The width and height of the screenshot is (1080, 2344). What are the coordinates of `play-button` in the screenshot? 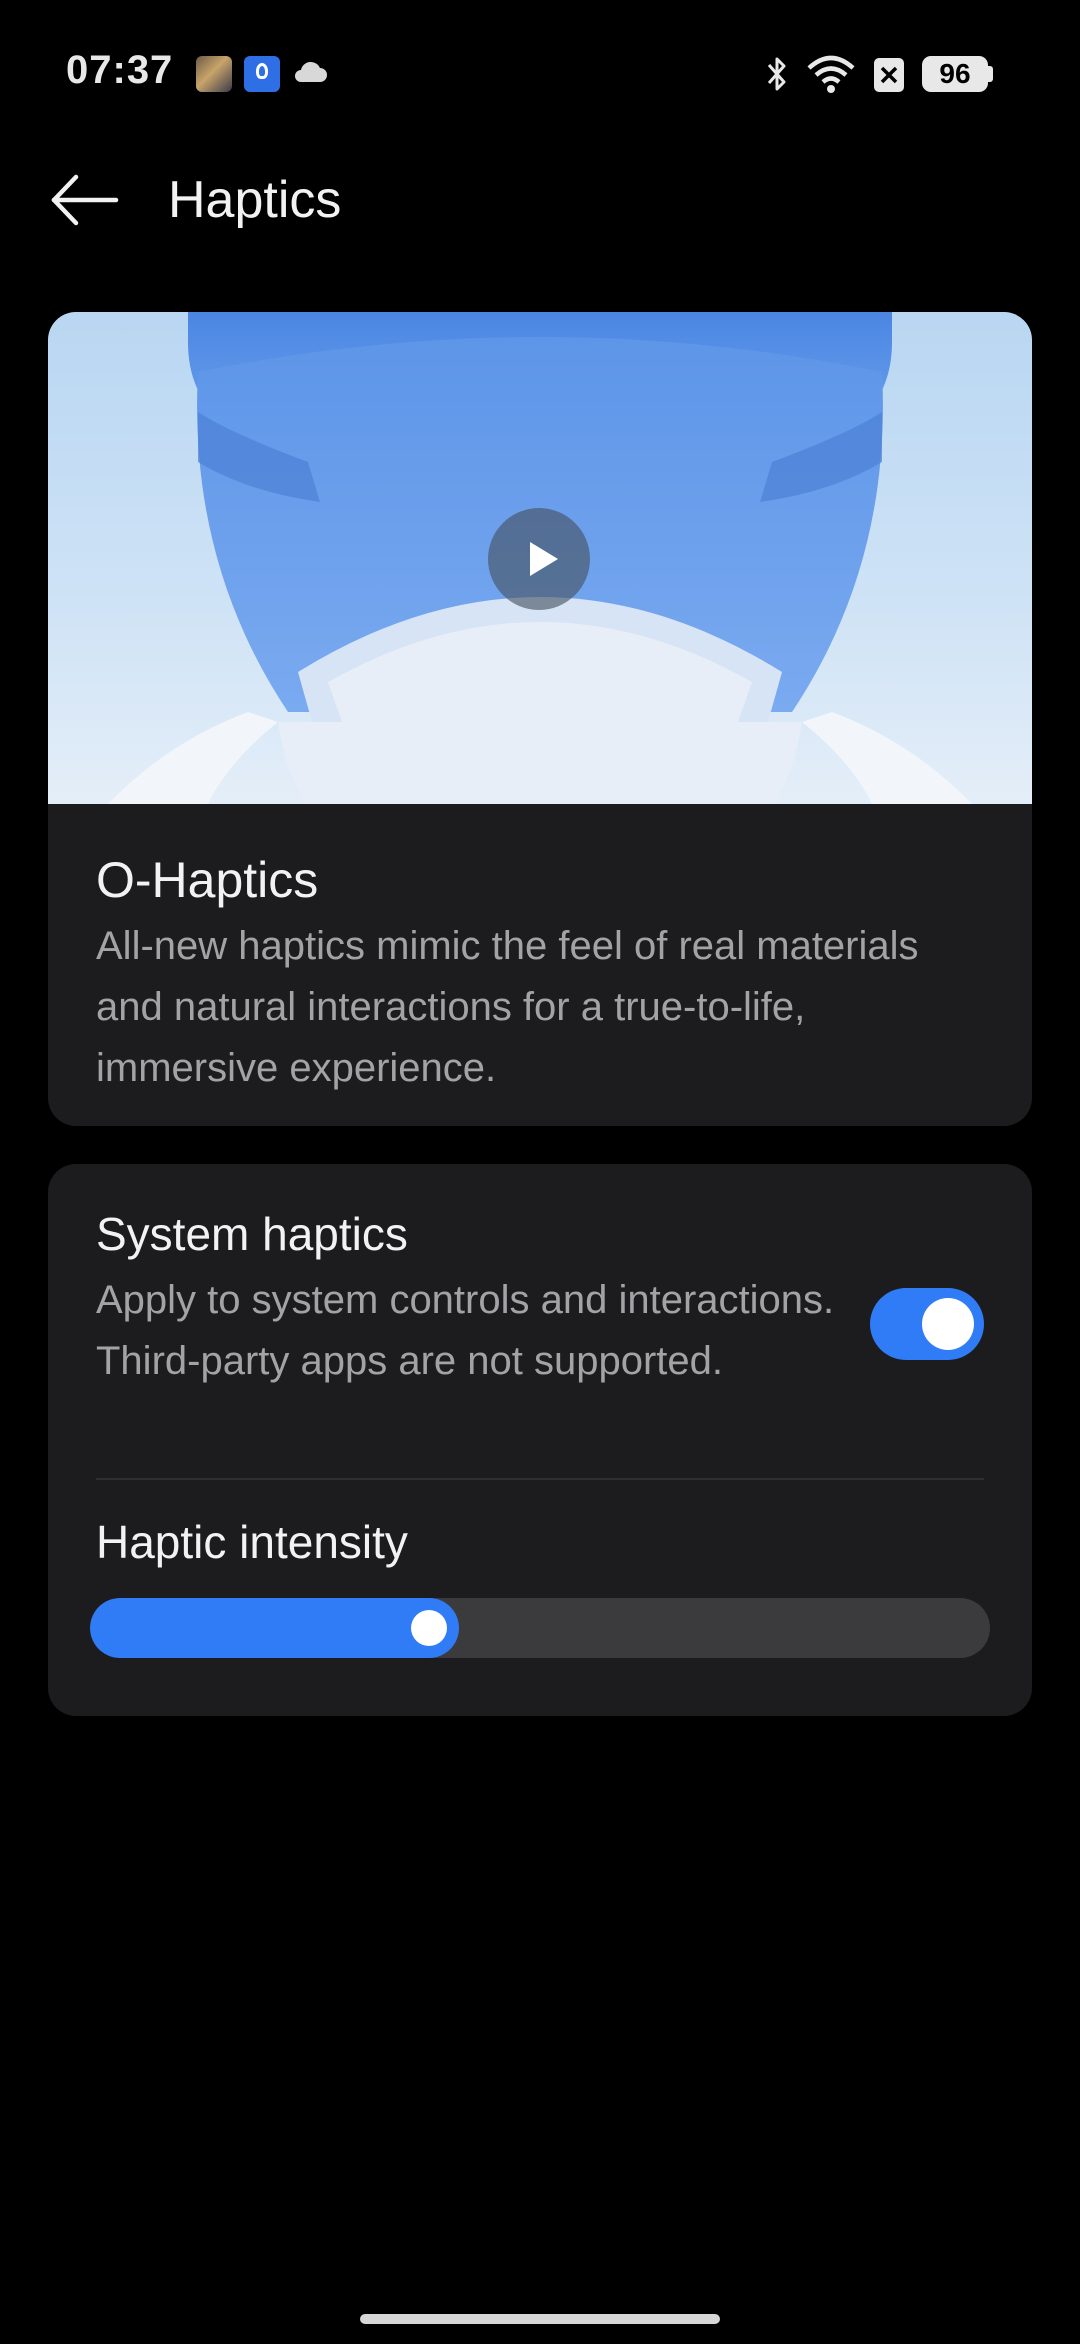 It's located at (539, 559).